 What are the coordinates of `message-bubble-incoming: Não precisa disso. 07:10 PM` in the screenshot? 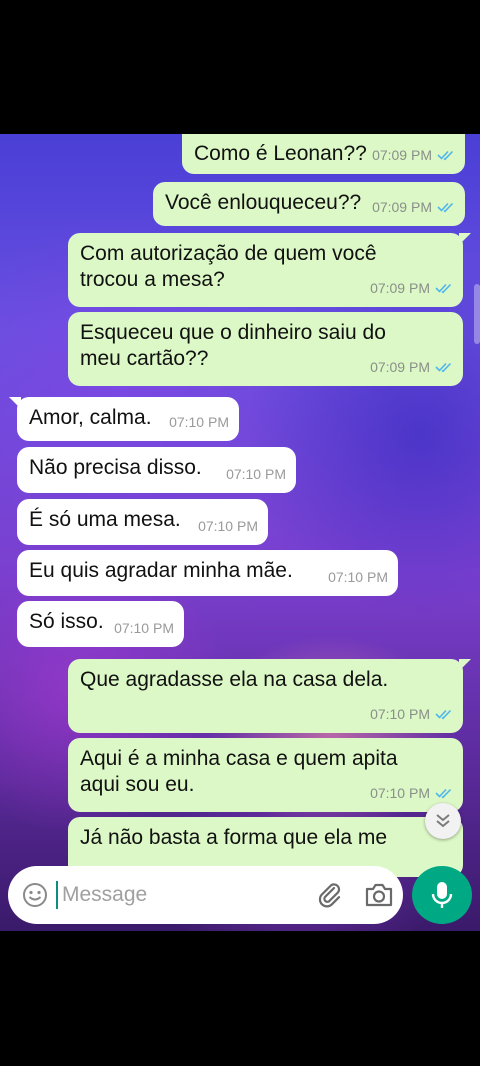 It's located at (156, 470).